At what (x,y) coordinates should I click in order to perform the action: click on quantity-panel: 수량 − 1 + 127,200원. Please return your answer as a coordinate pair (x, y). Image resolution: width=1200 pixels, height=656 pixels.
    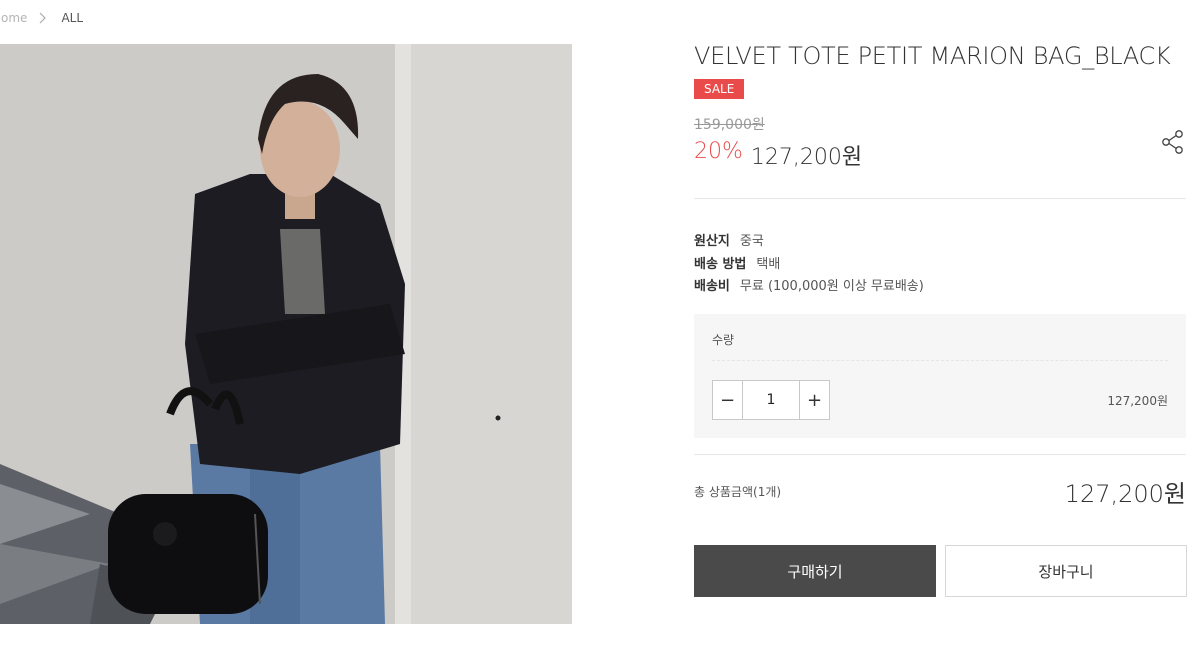
    Looking at the image, I should click on (940, 376).